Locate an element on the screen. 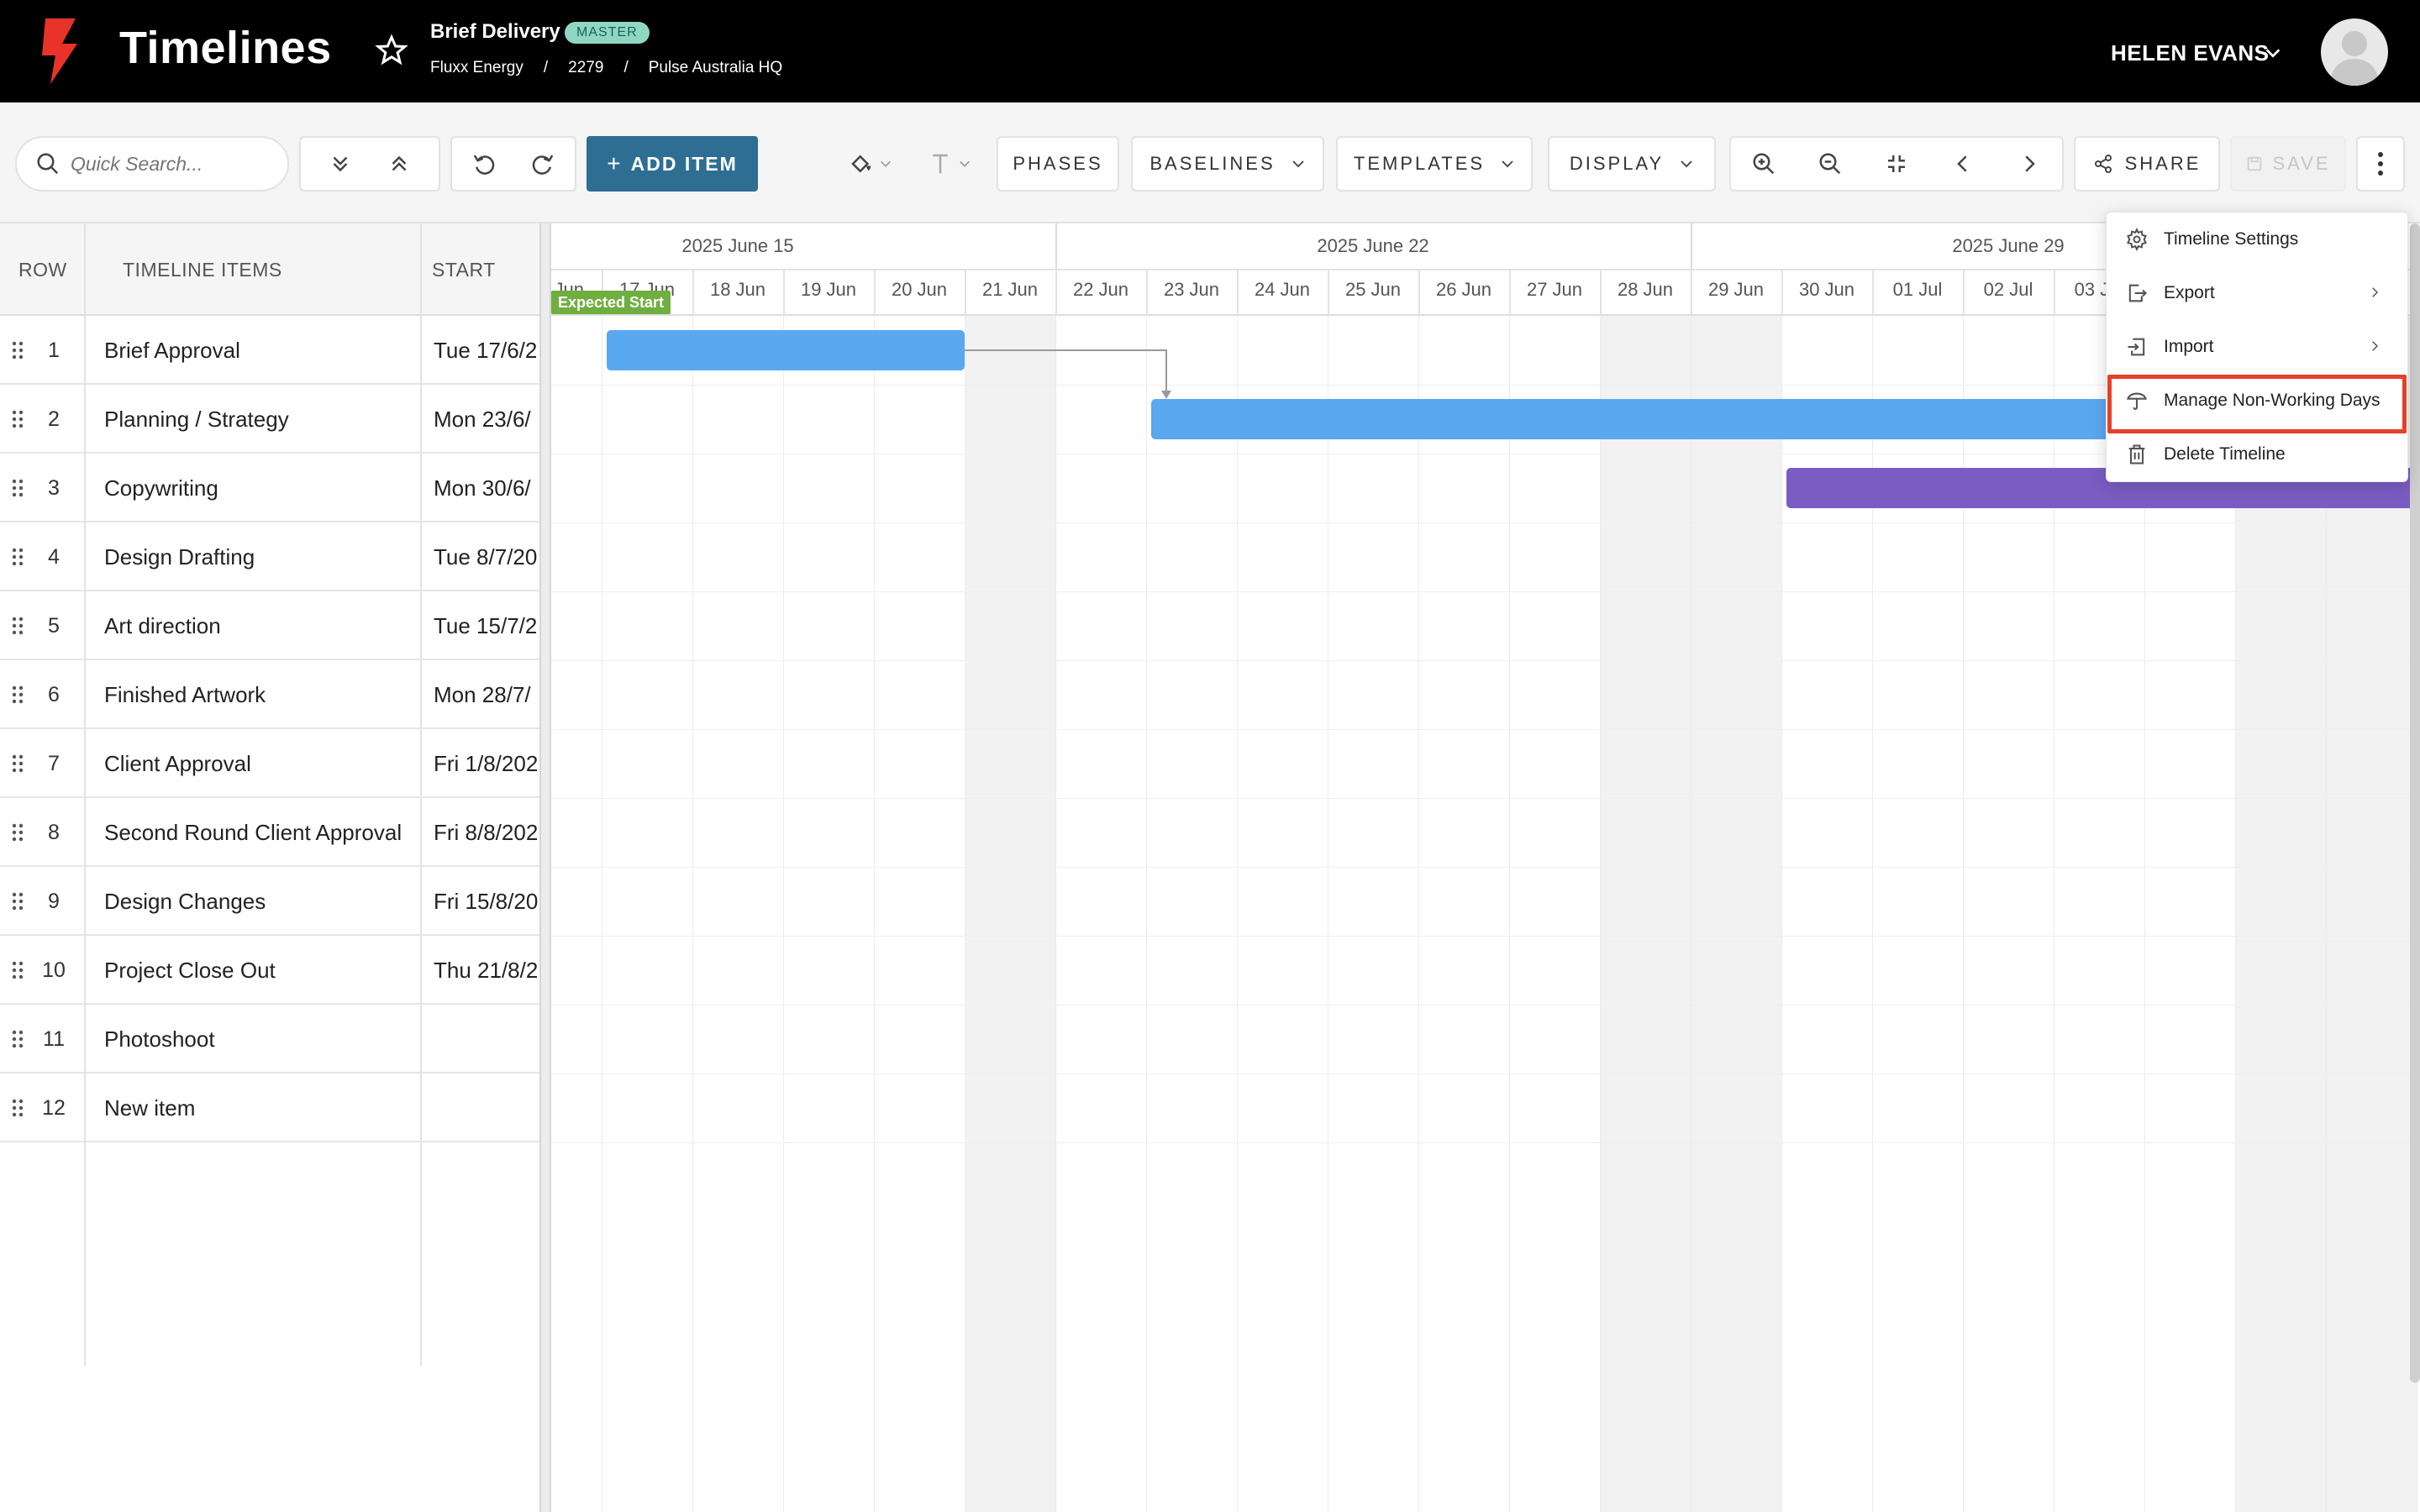 The image size is (2420, 1512). table-row: 1 Brief Approval Tue 17/6/2 is located at coordinates (271, 350).